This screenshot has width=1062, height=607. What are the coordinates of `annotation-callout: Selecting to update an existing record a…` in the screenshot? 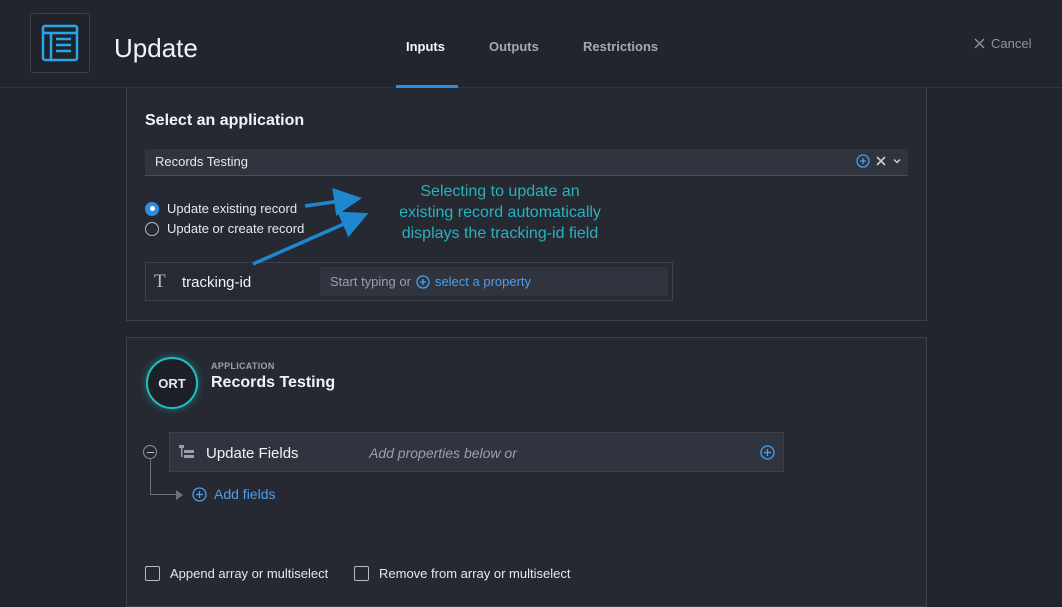 It's located at (500, 212).